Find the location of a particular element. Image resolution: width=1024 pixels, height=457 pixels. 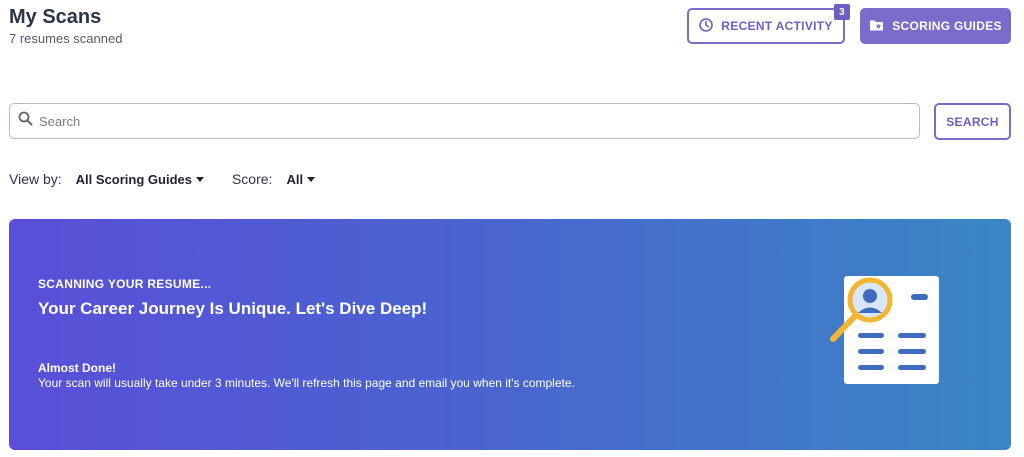

search-button: SEARCH is located at coordinates (972, 121).